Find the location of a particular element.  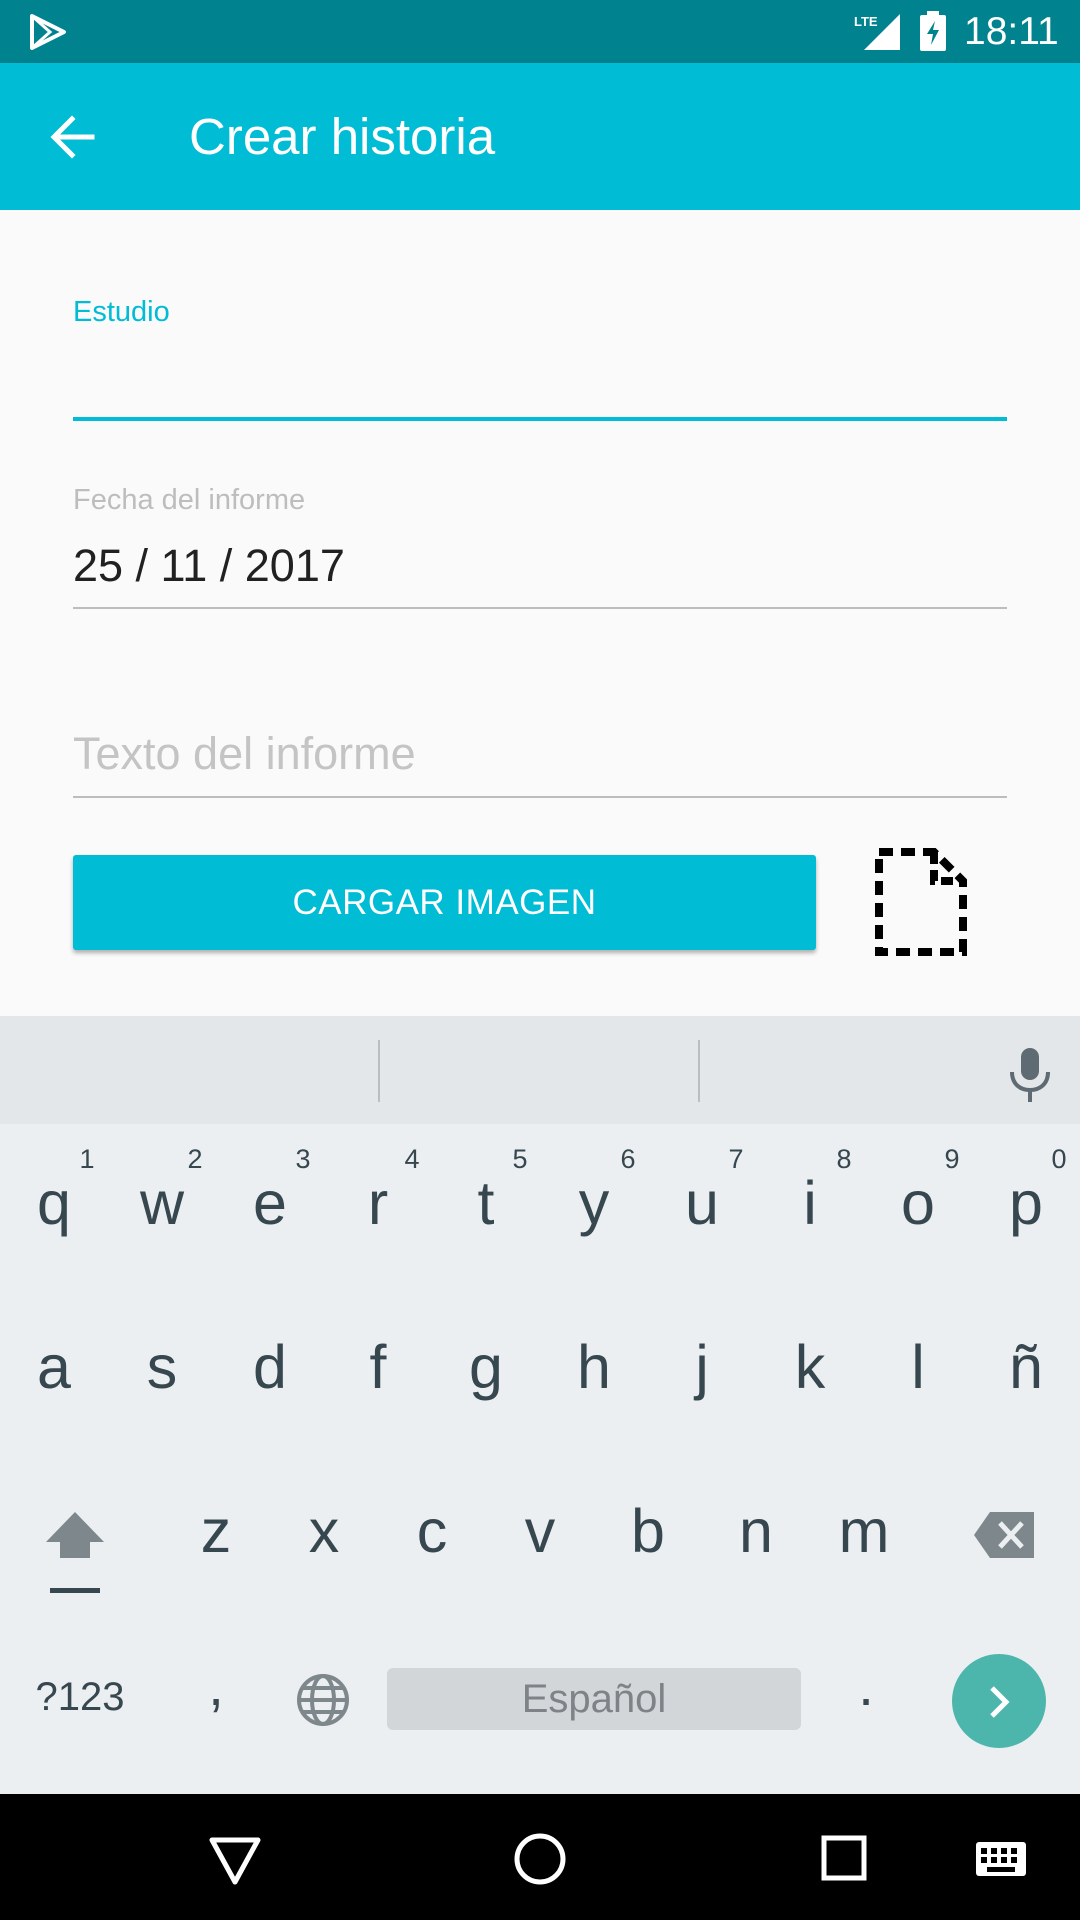

texto-input: Texto del informe is located at coordinates (244, 754).